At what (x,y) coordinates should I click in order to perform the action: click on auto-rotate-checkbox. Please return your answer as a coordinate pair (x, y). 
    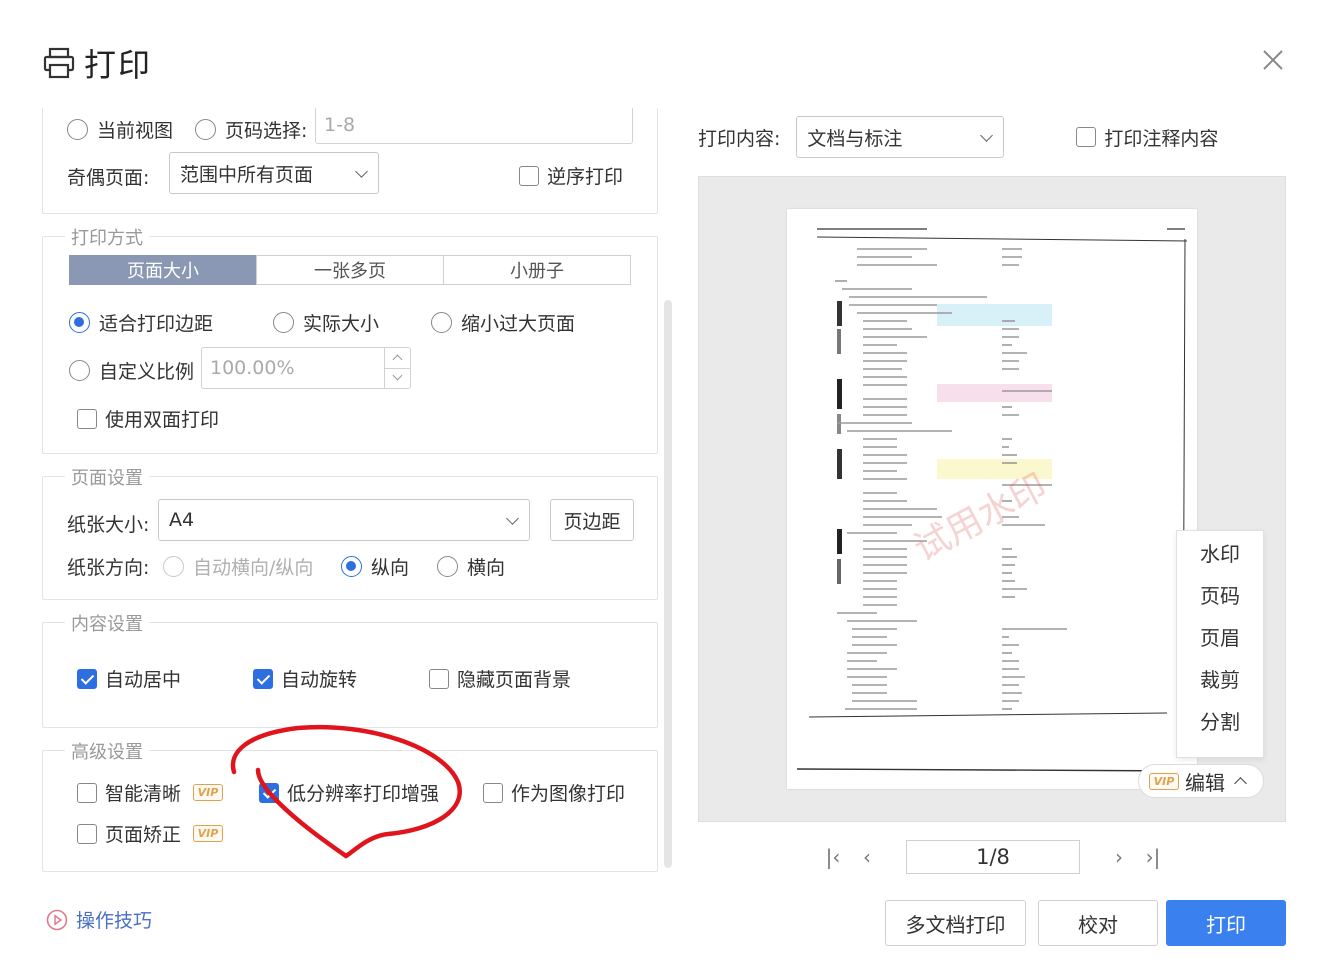
    Looking at the image, I should click on (263, 678).